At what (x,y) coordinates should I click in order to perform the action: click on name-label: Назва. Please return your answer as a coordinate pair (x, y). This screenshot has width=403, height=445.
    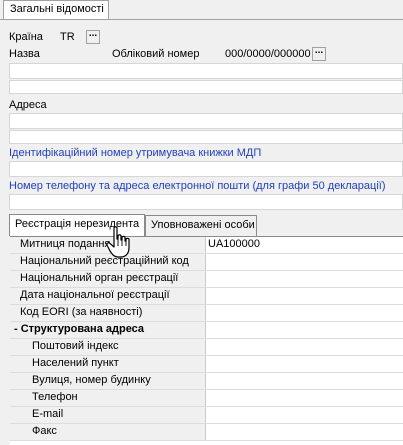
    Looking at the image, I should click on (24, 54).